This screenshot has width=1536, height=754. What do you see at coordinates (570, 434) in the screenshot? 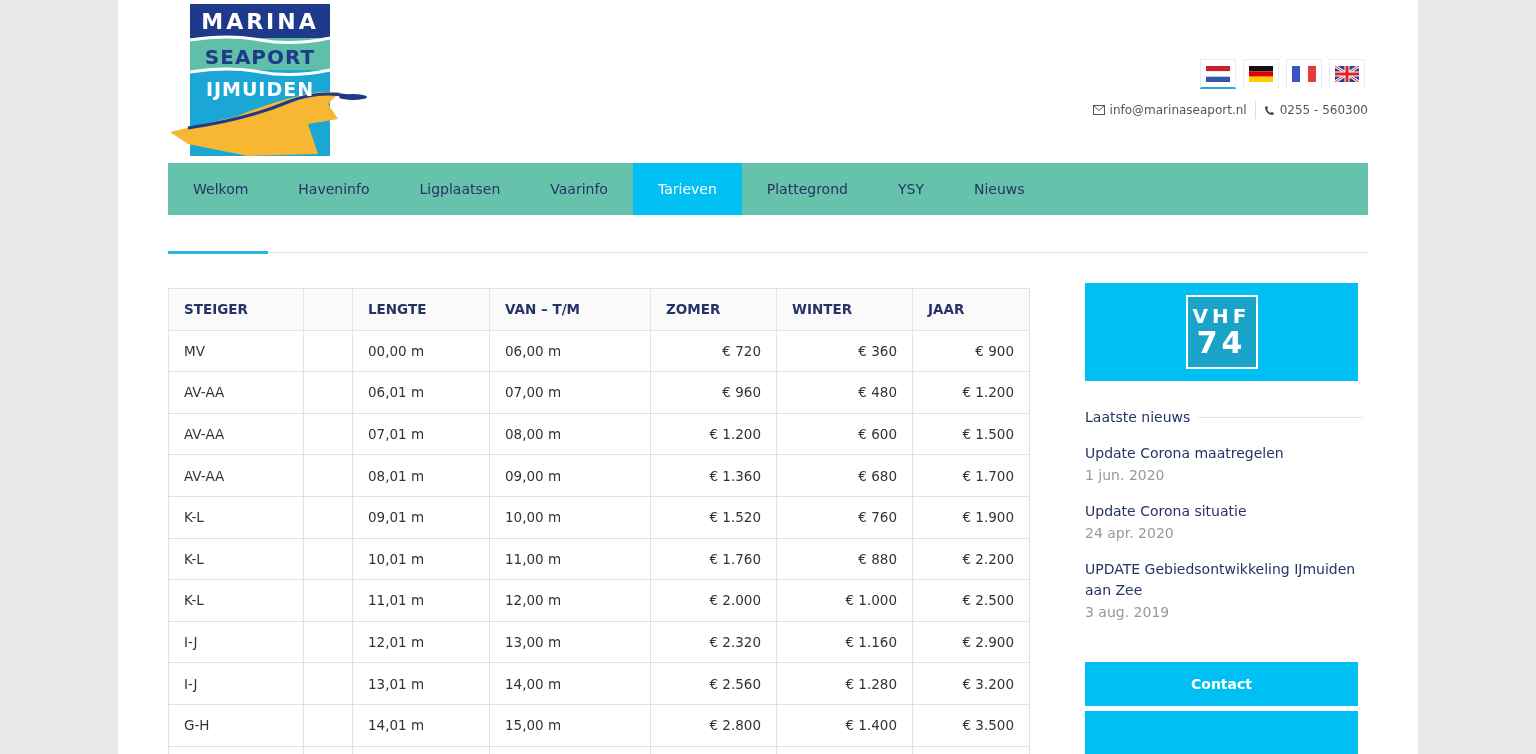
I see `table-cell: 08,00 m` at bounding box center [570, 434].